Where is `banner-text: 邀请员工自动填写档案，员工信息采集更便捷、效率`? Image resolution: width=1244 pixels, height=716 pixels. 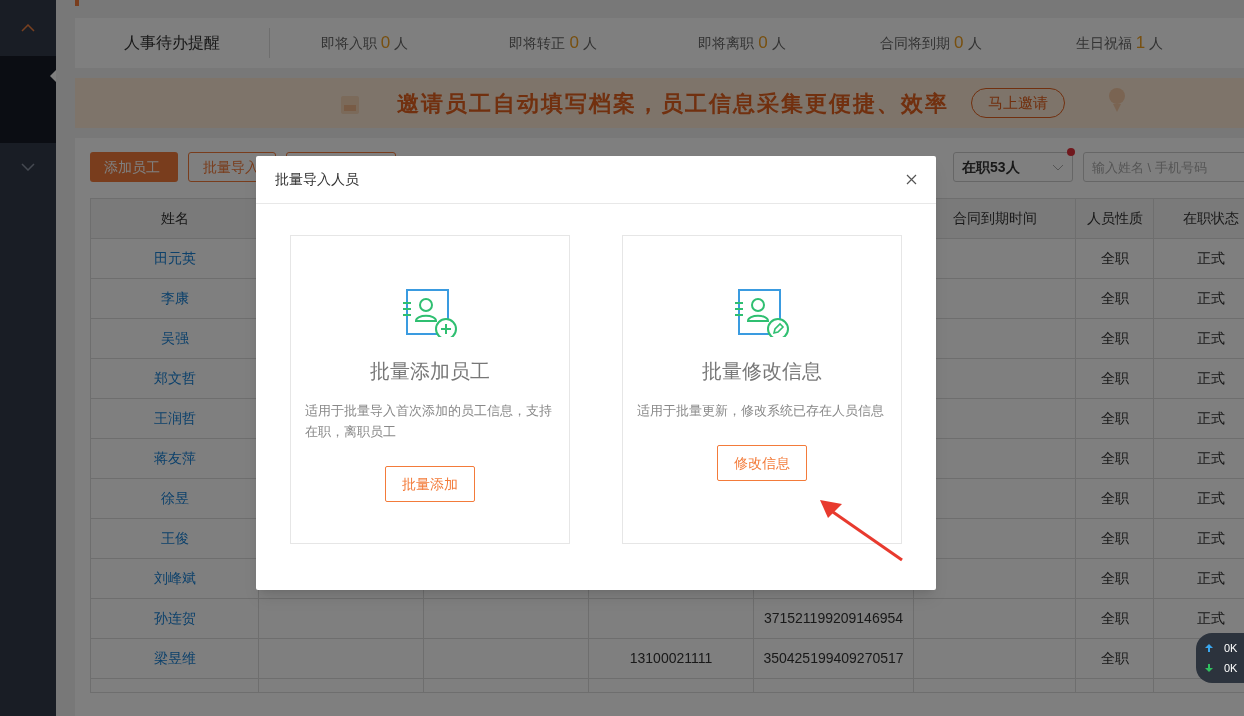 banner-text: 邀请员工自动填写档案，员工信息采集更便捷、效率 is located at coordinates (673, 103).